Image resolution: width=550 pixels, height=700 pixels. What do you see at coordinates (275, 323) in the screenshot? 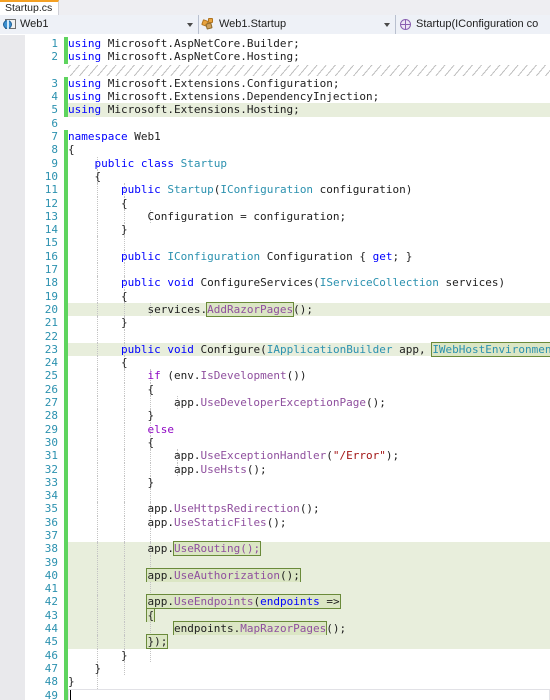
I see `code-line: 21 }` at bounding box center [275, 323].